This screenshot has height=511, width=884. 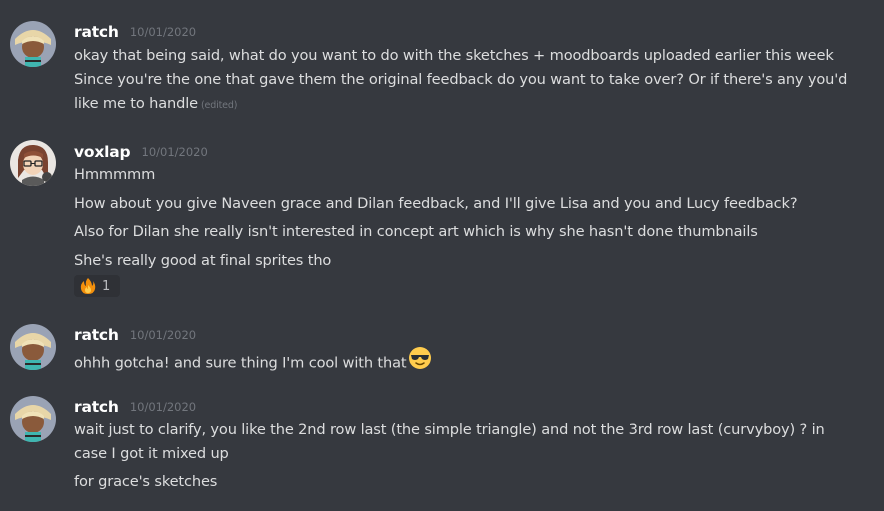 I want to click on message-text: for grace's sketches, so click(x=146, y=481).